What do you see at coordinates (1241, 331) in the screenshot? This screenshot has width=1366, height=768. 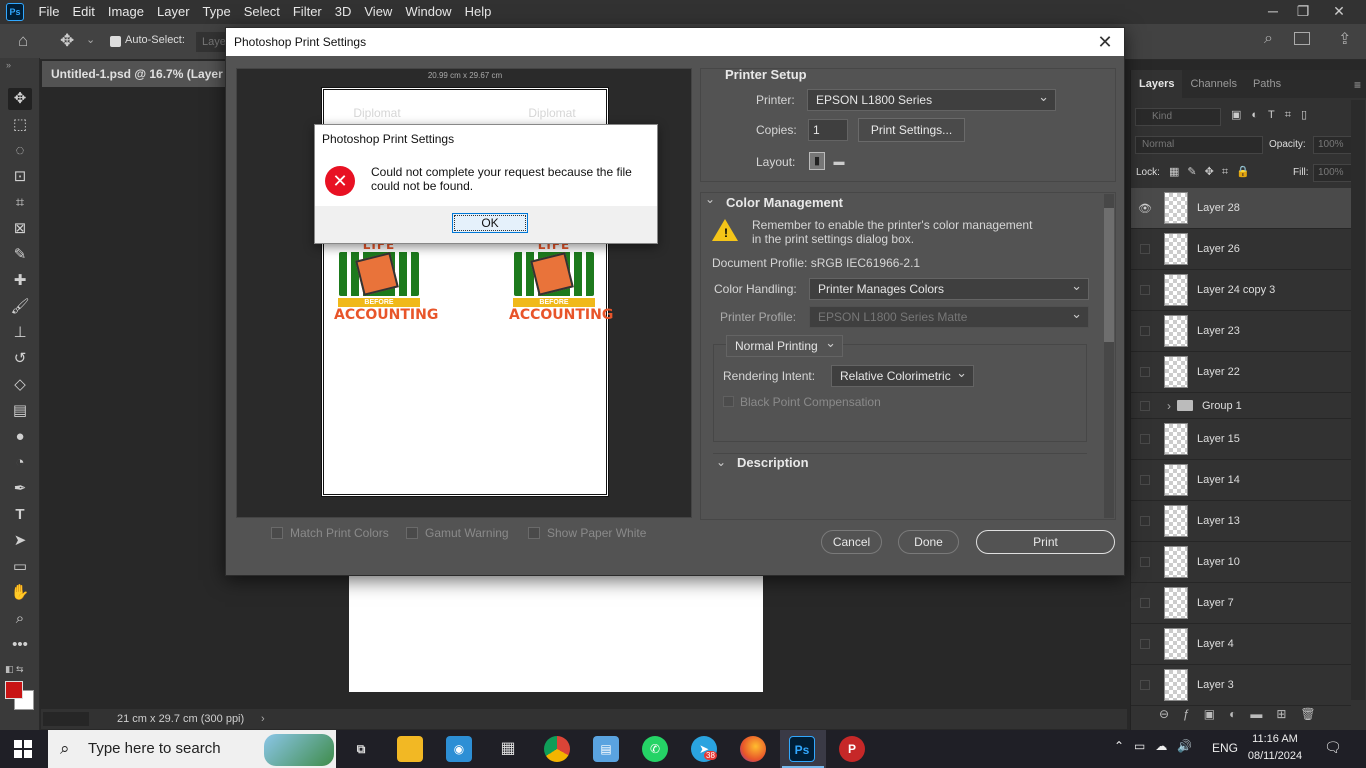 I see `layer-row: Layer 23` at bounding box center [1241, 331].